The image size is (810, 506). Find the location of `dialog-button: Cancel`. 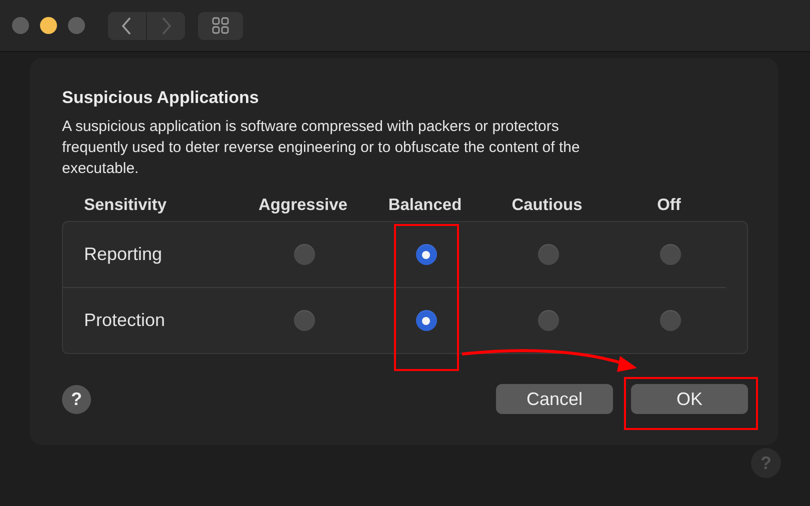

dialog-button: Cancel is located at coordinates (554, 399).